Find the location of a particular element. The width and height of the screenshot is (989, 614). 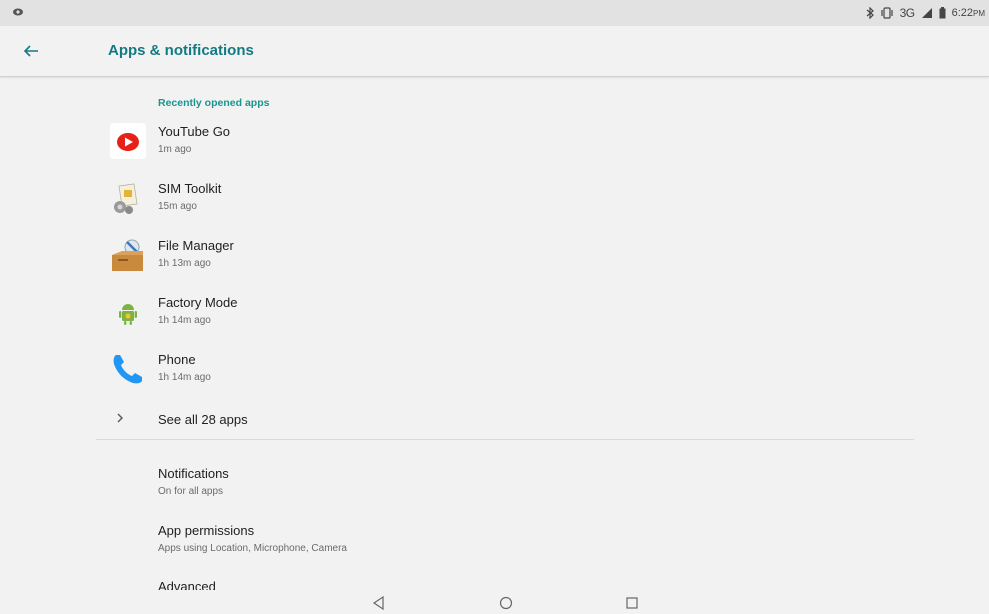

app-name: YouTube Go is located at coordinates (194, 131).